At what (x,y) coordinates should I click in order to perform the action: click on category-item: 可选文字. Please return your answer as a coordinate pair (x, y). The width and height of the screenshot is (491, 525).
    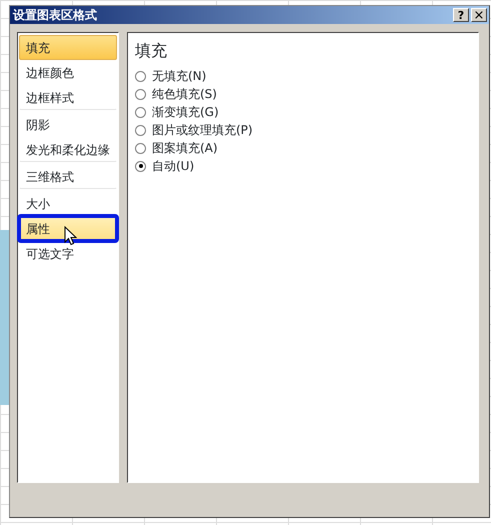
    Looking at the image, I should click on (68, 253).